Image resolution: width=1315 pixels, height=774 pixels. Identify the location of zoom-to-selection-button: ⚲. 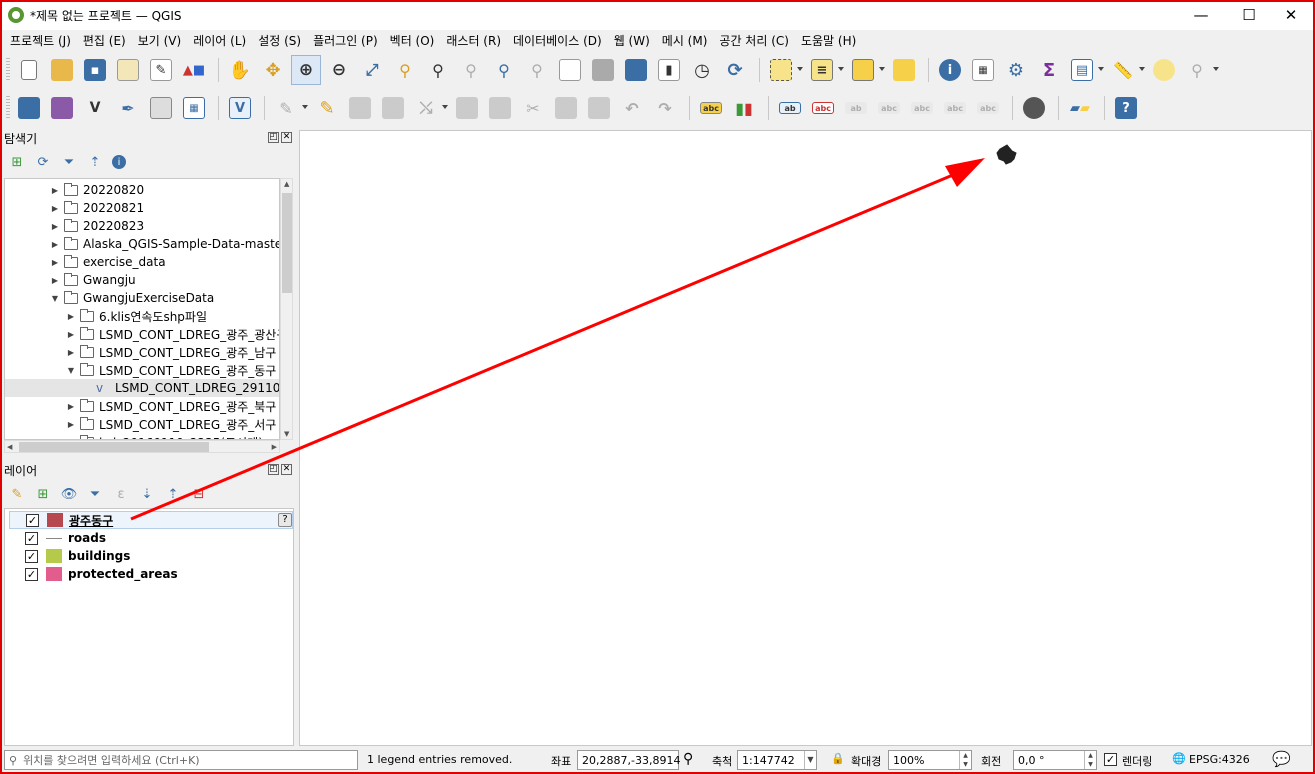
(405, 70).